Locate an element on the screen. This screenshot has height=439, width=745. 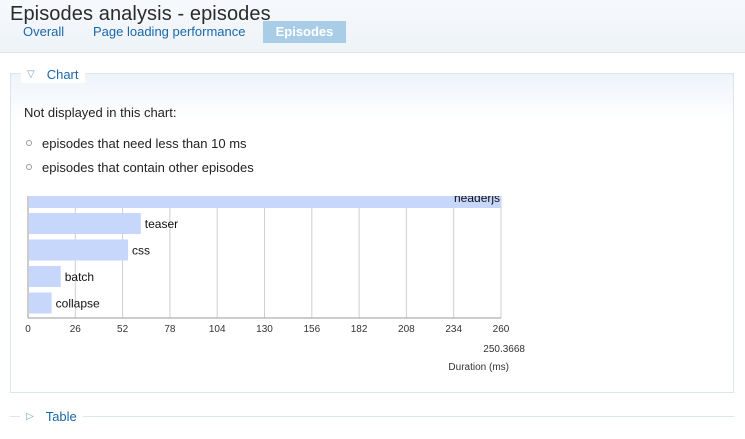
table-section-label: Table is located at coordinates (61, 416).